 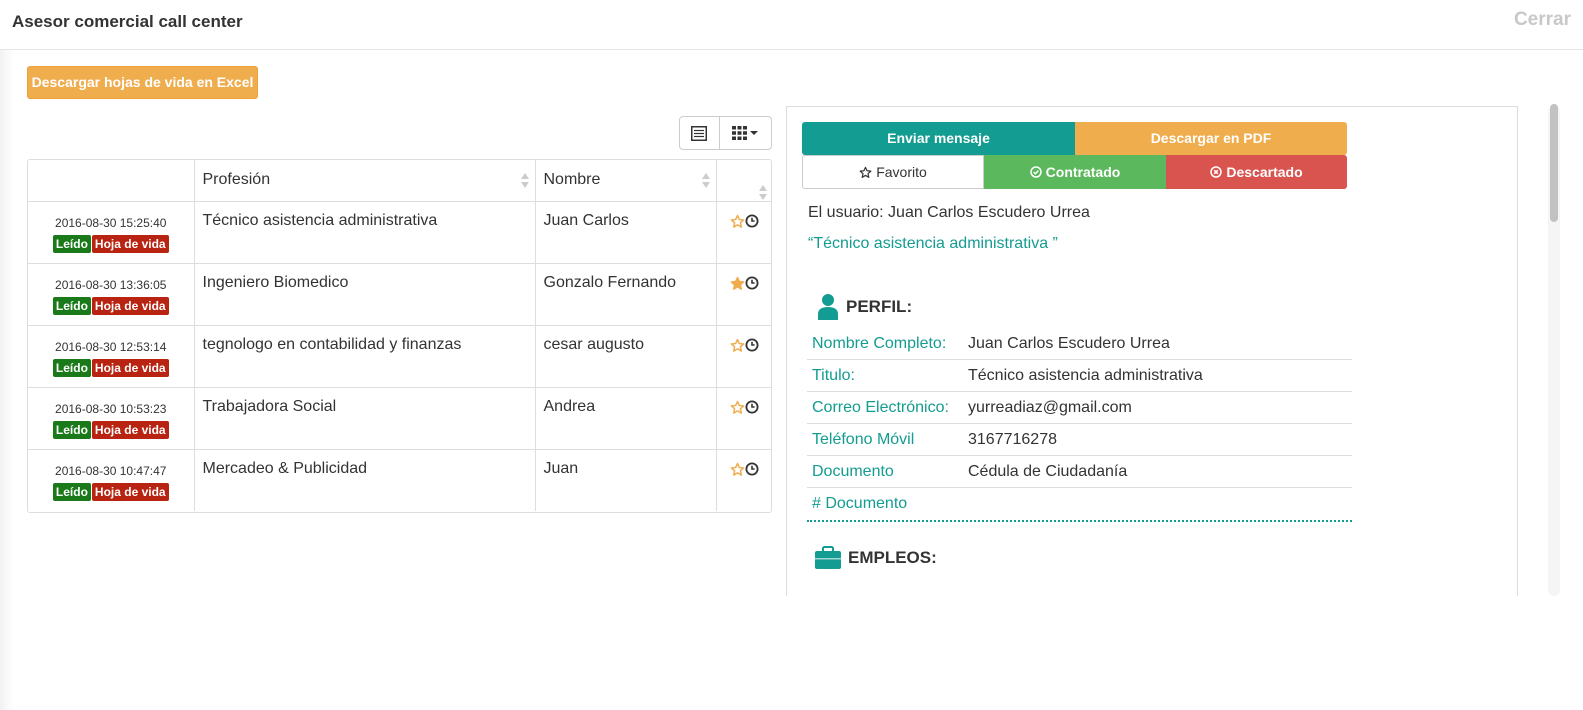 What do you see at coordinates (1048, 471) in the screenshot?
I see `profile-value: Cédula de Ciudadanía` at bounding box center [1048, 471].